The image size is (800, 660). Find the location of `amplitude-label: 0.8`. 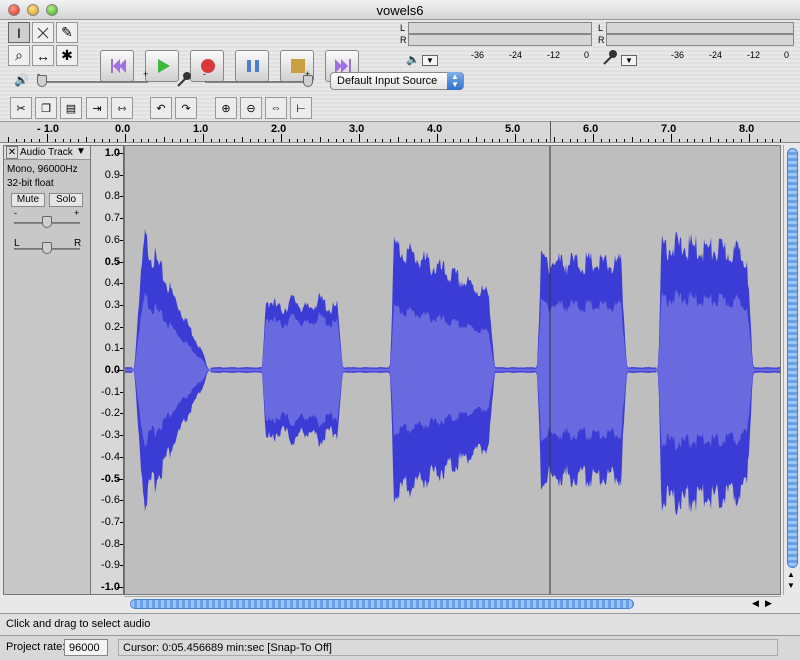

amplitude-label: 0.8 is located at coordinates (112, 196).